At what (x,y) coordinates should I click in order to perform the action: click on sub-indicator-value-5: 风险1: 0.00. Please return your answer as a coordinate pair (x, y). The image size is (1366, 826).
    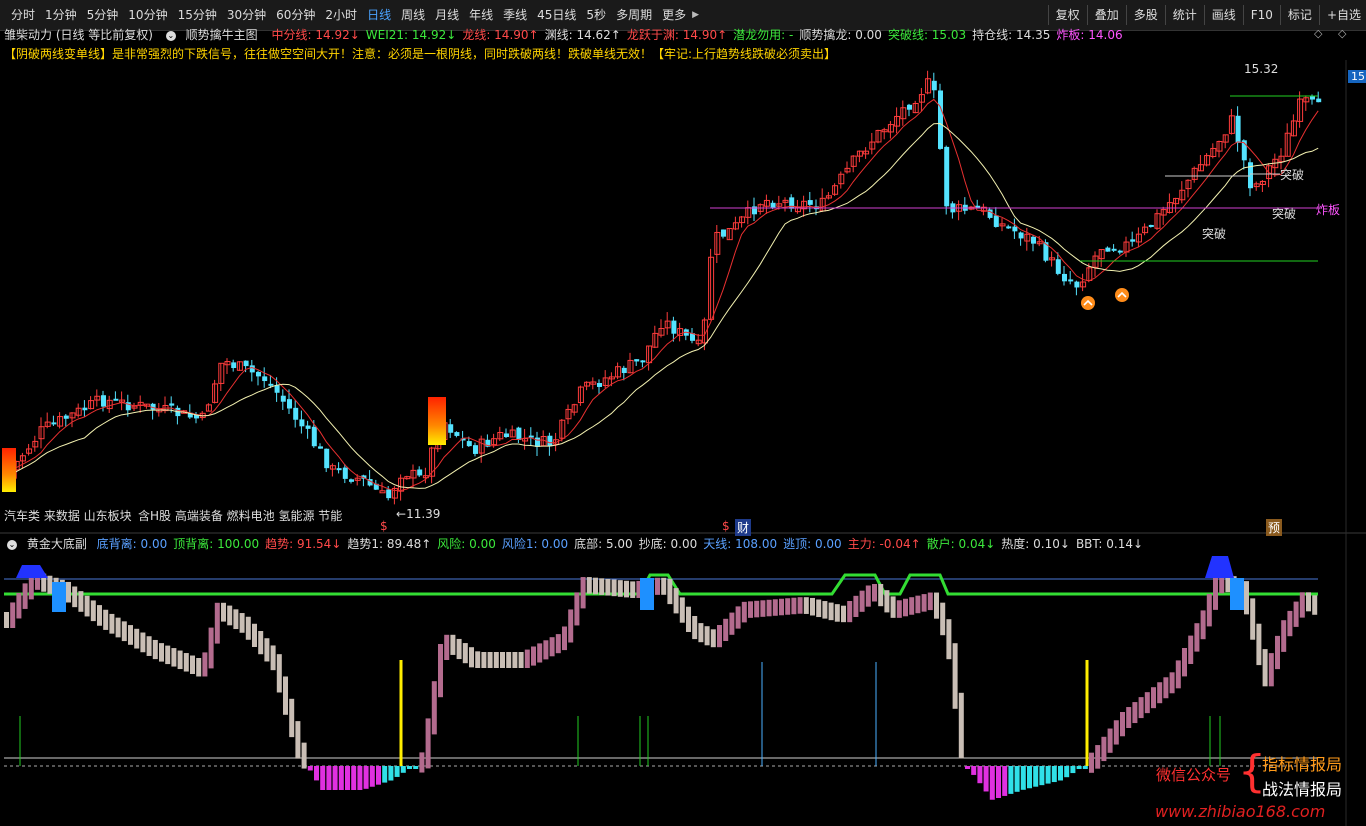
    Looking at the image, I should click on (535, 544).